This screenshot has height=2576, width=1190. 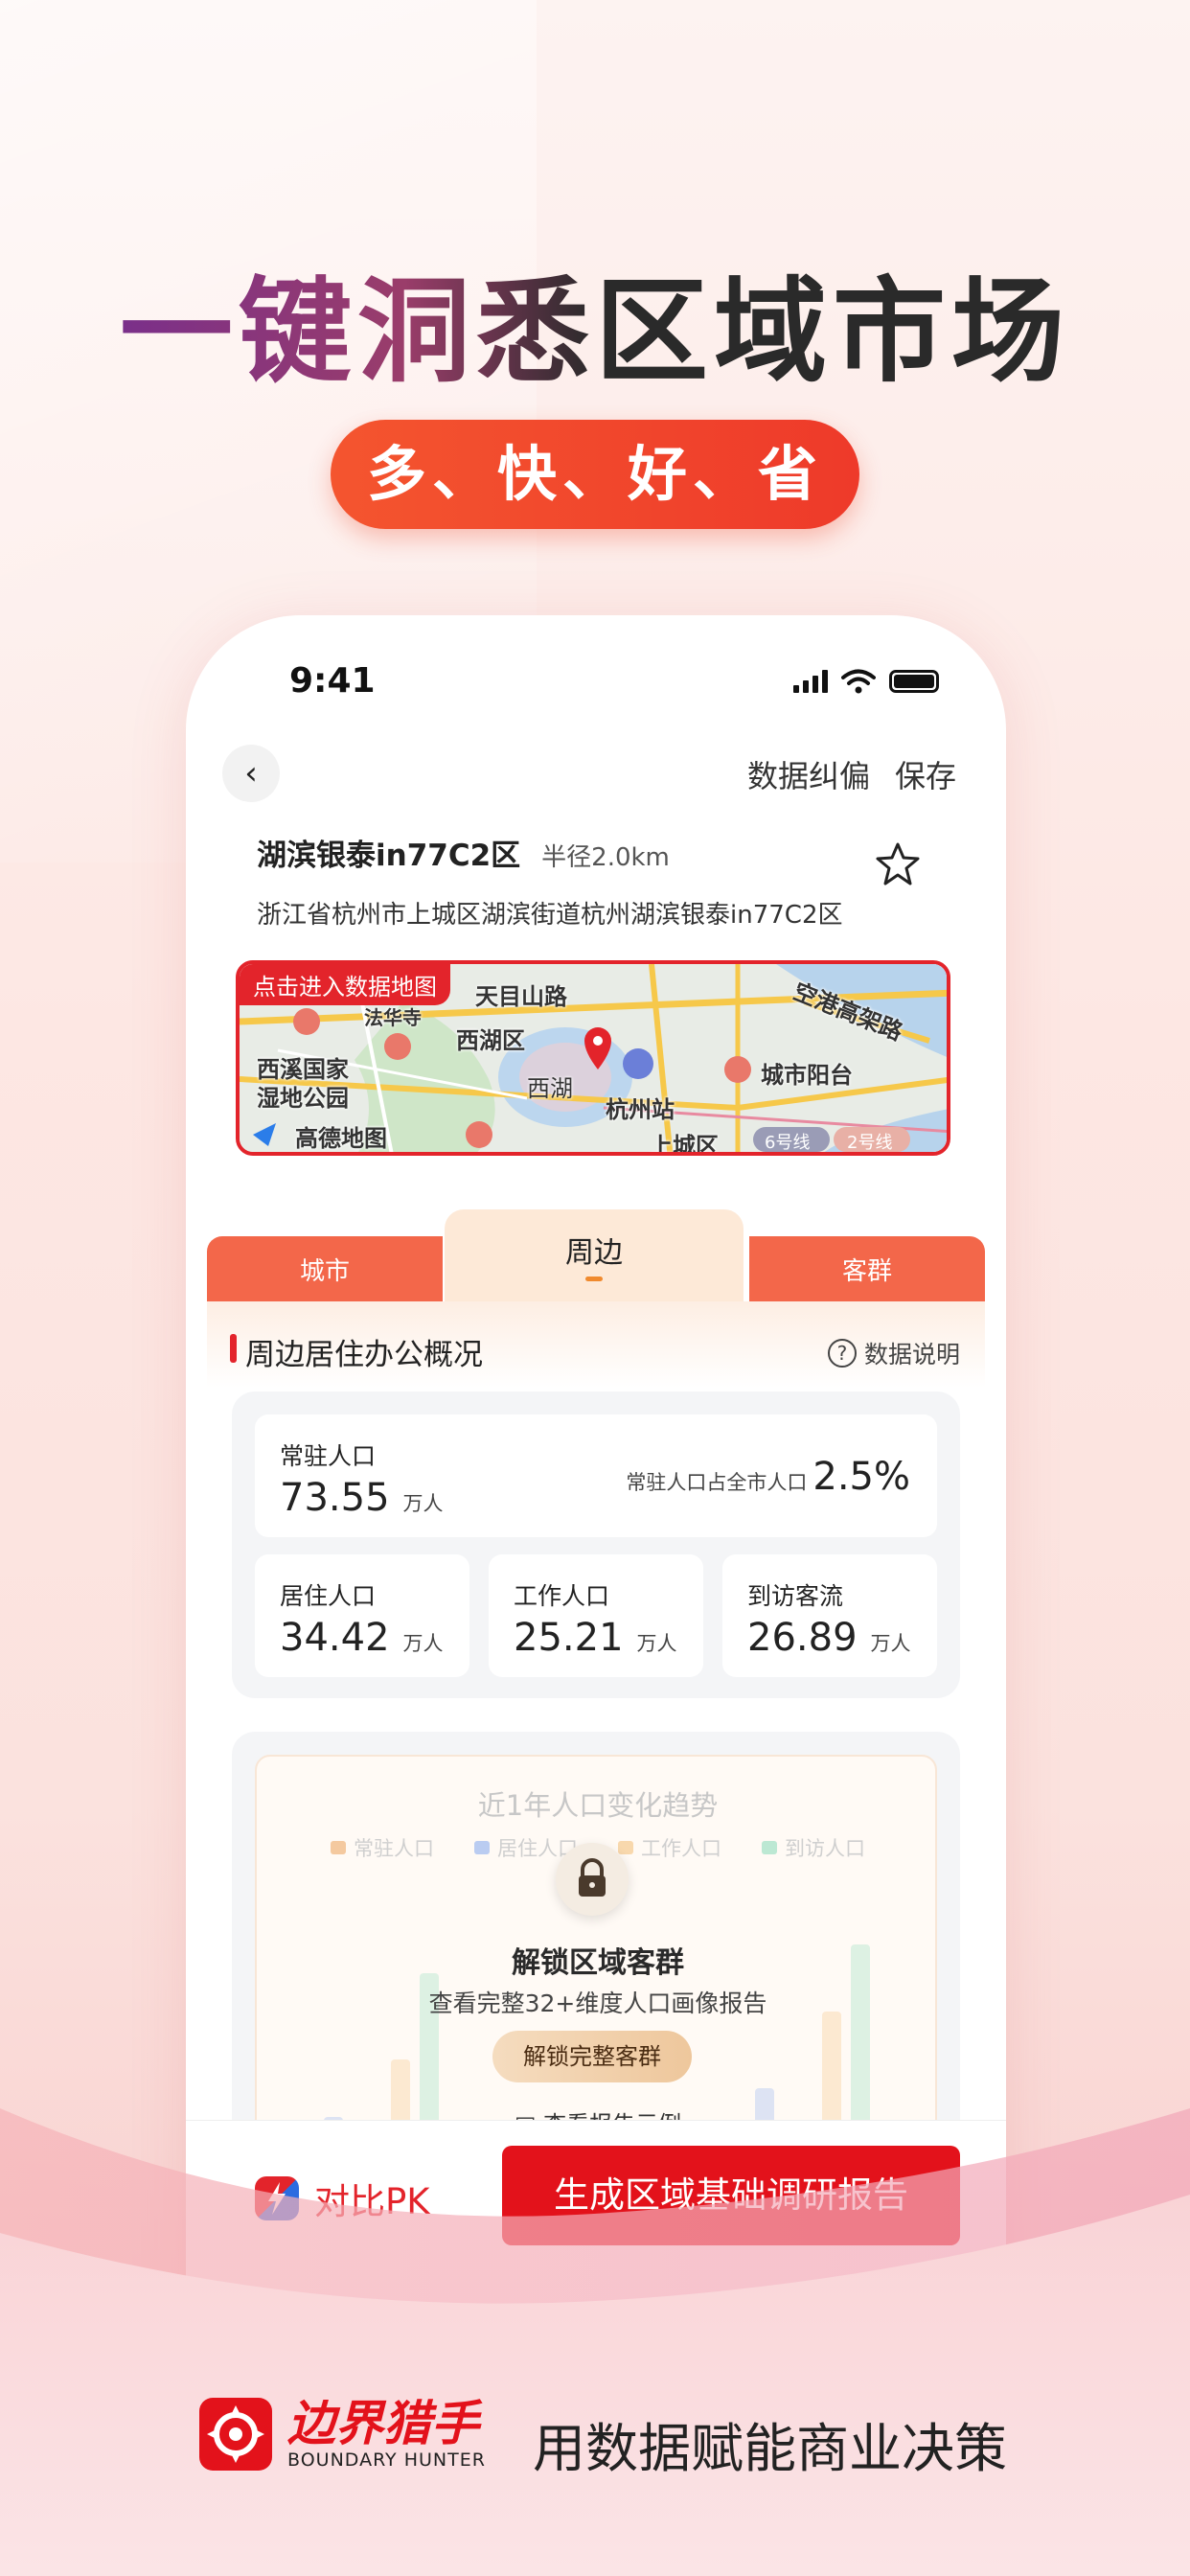 I want to click on stat-resident: 常驻人口 73.55 万人 常驻人口占全市人口 2.5%, so click(x=596, y=1475).